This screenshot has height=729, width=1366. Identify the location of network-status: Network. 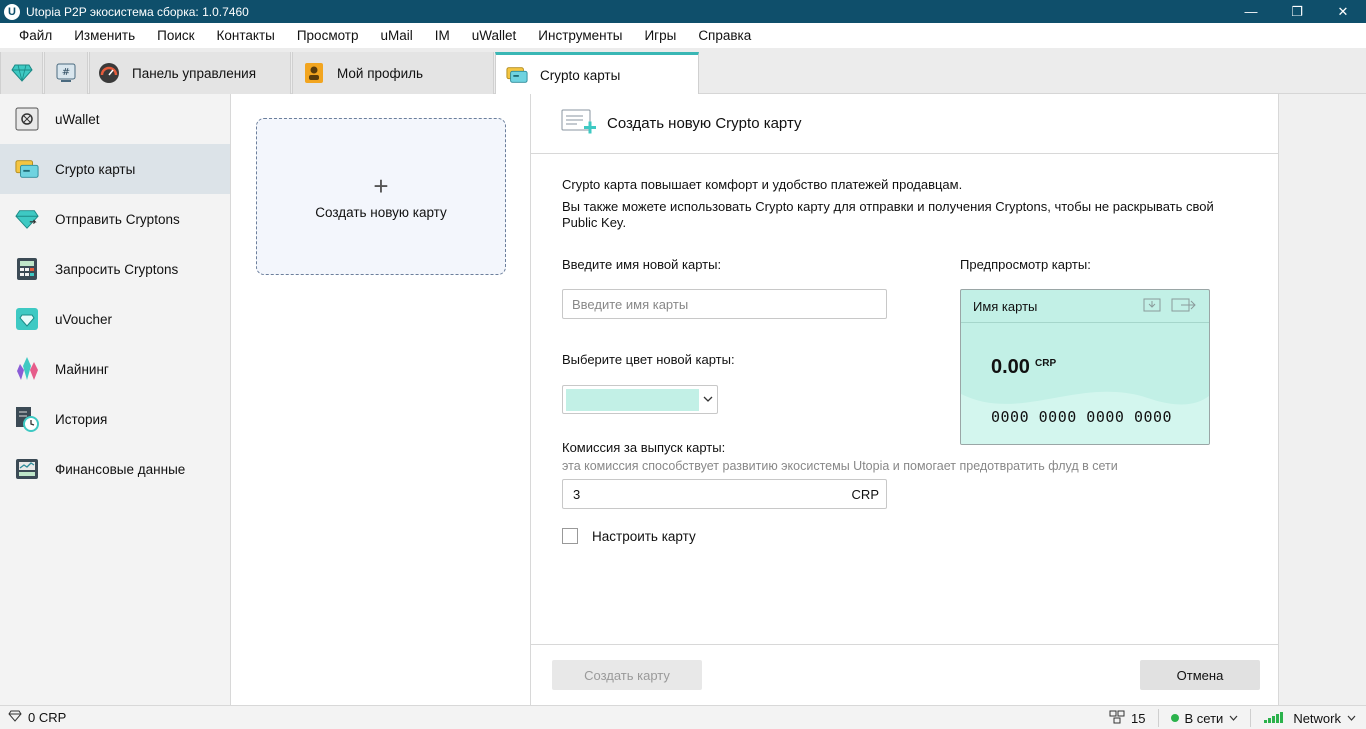
(1309, 718).